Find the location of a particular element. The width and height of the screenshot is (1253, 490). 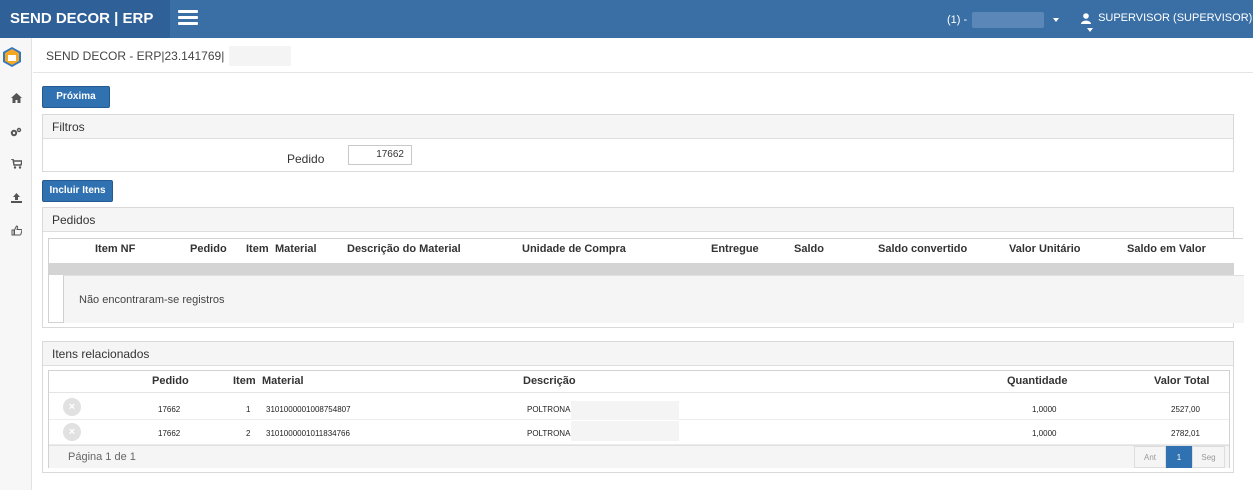

home-icon is located at coordinates (16, 98).